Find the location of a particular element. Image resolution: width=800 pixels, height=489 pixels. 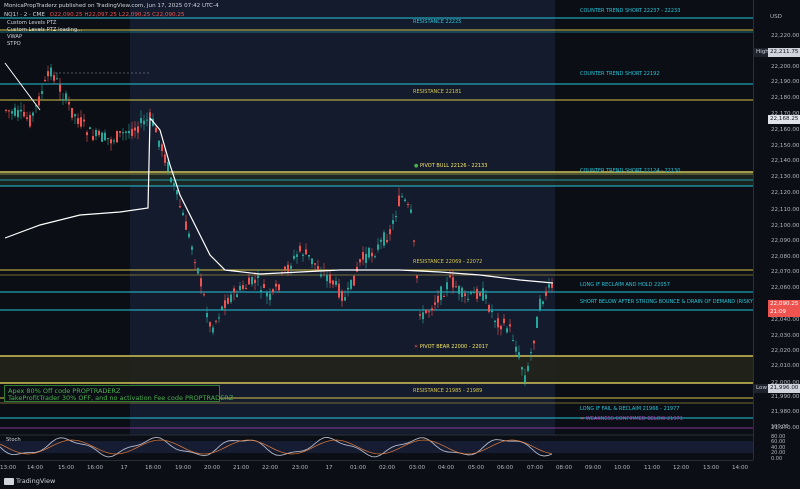

price-tick: 22,190.00 is located at coordinates (785, 82).